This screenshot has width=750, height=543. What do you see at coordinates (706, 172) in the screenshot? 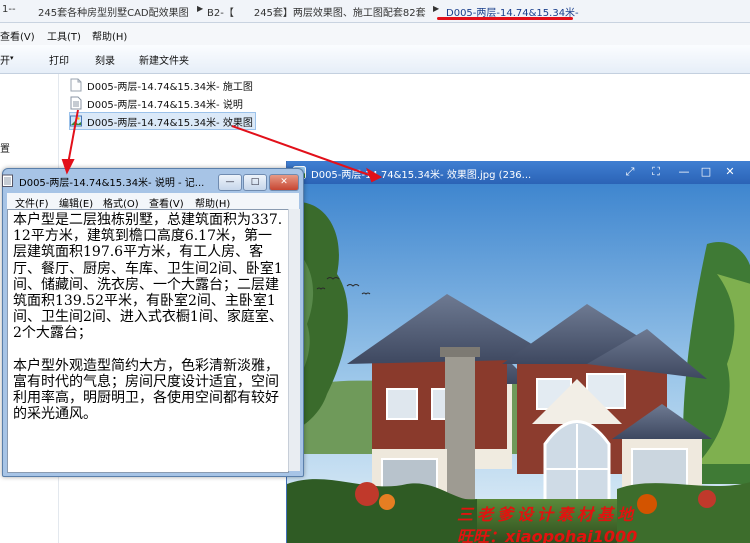
I see `maximize-icon: □` at bounding box center [706, 172].